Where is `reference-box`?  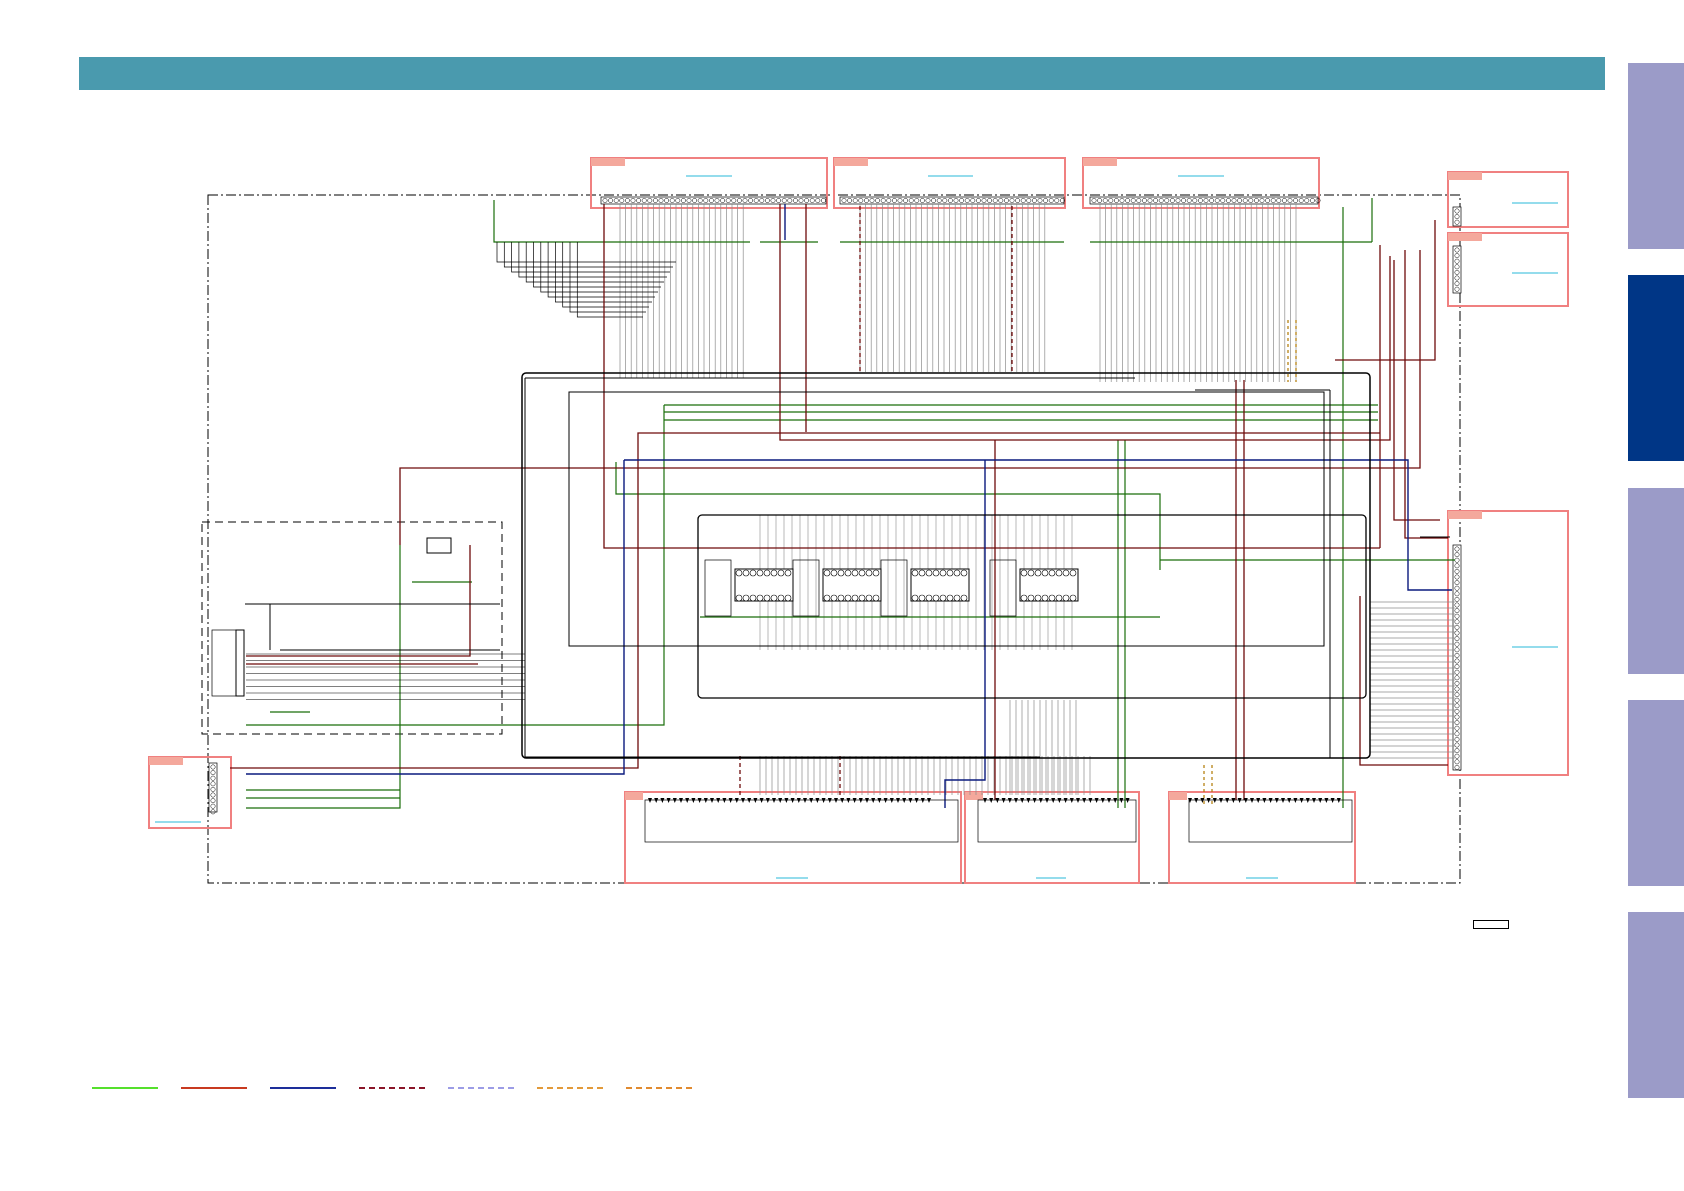 reference-box is located at coordinates (1491, 924).